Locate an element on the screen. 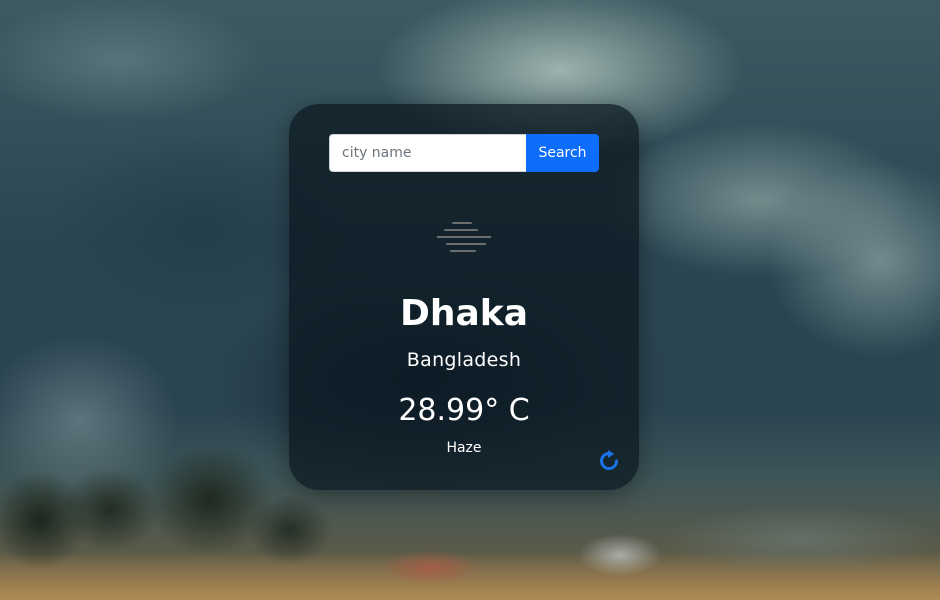 The height and width of the screenshot is (600, 940). haze-icon is located at coordinates (464, 237).